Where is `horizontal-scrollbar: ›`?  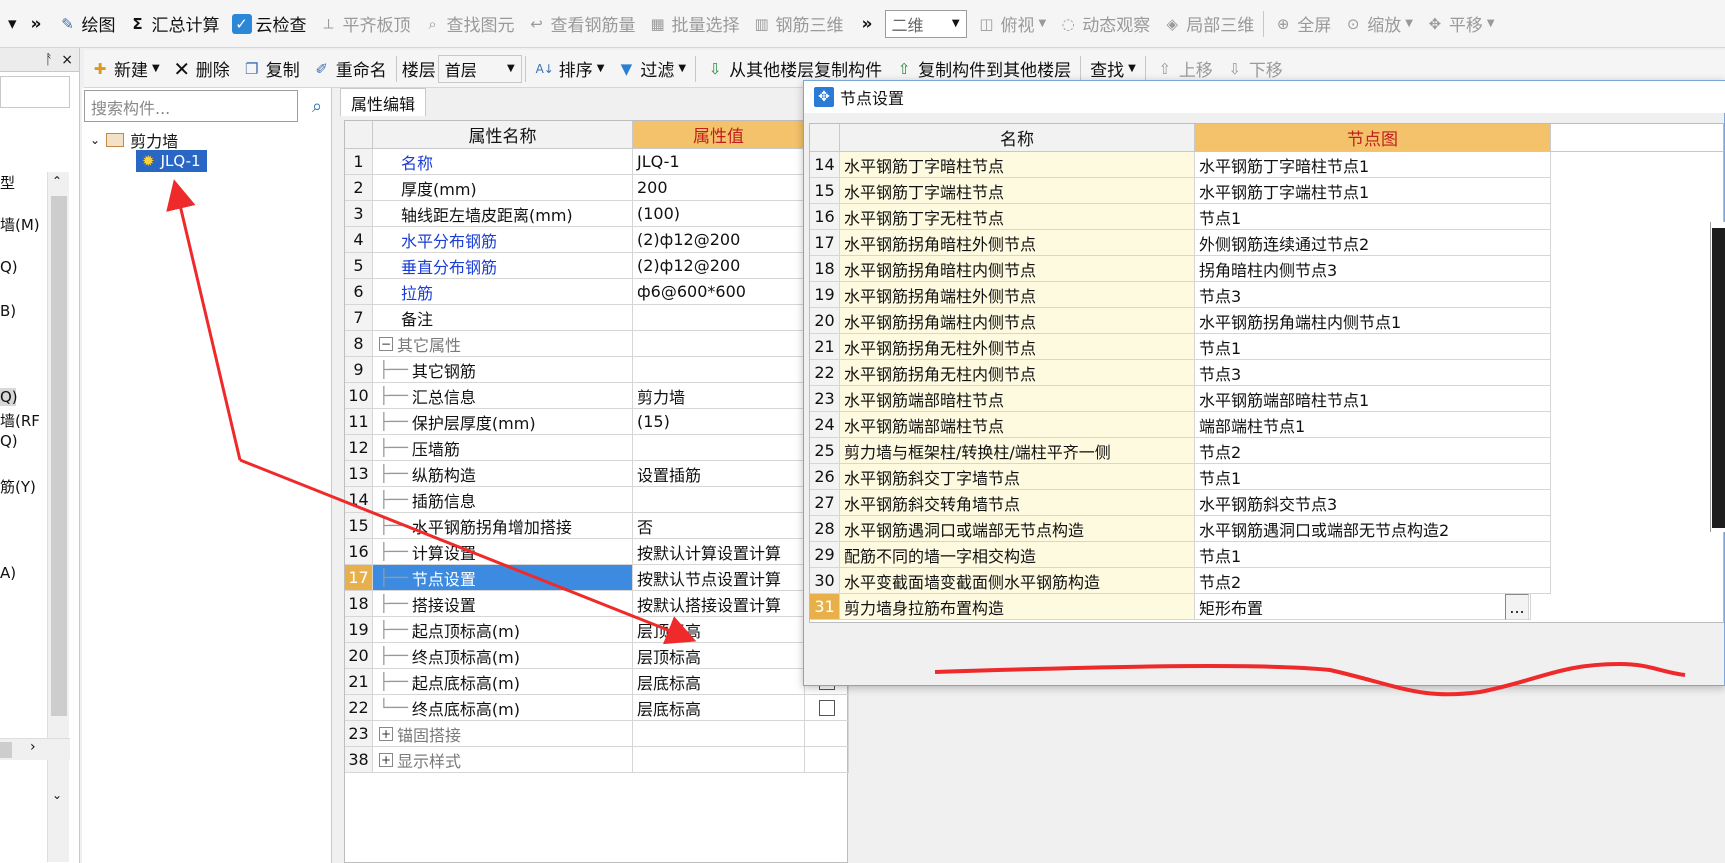 horizontal-scrollbar: › is located at coordinates (35, 749).